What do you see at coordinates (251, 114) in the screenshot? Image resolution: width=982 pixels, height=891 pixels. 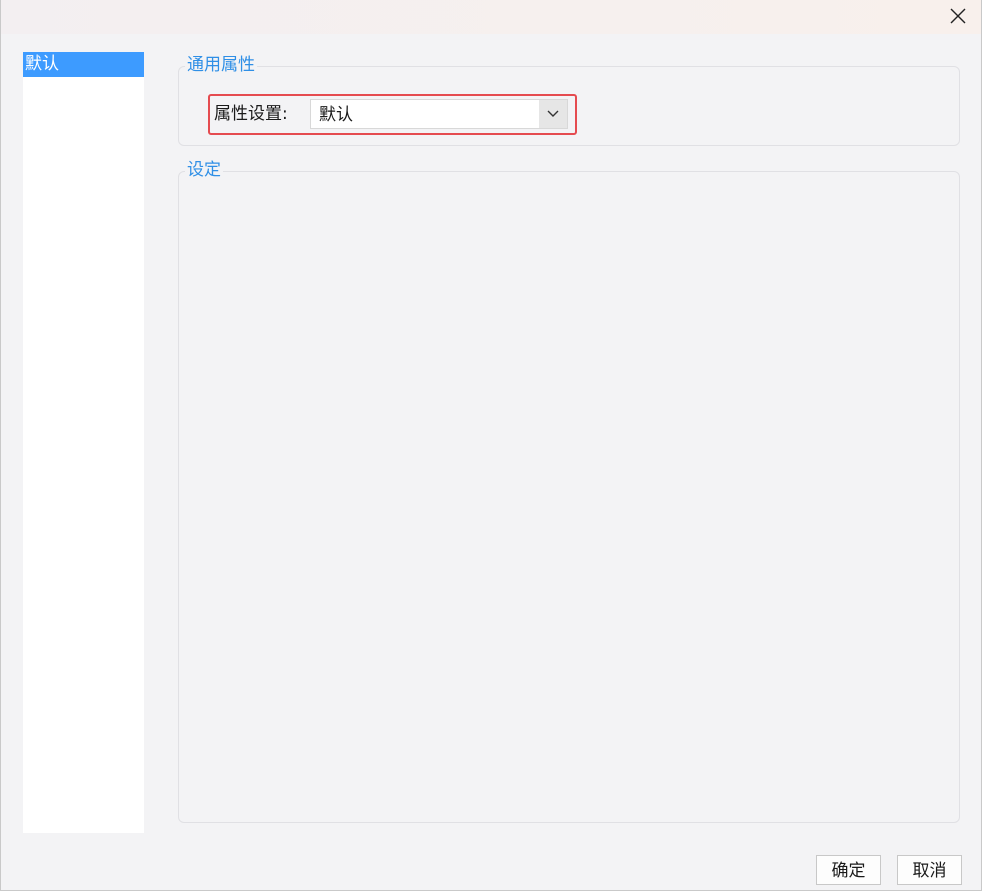 I see `property-setting-label: 属性设置:` at bounding box center [251, 114].